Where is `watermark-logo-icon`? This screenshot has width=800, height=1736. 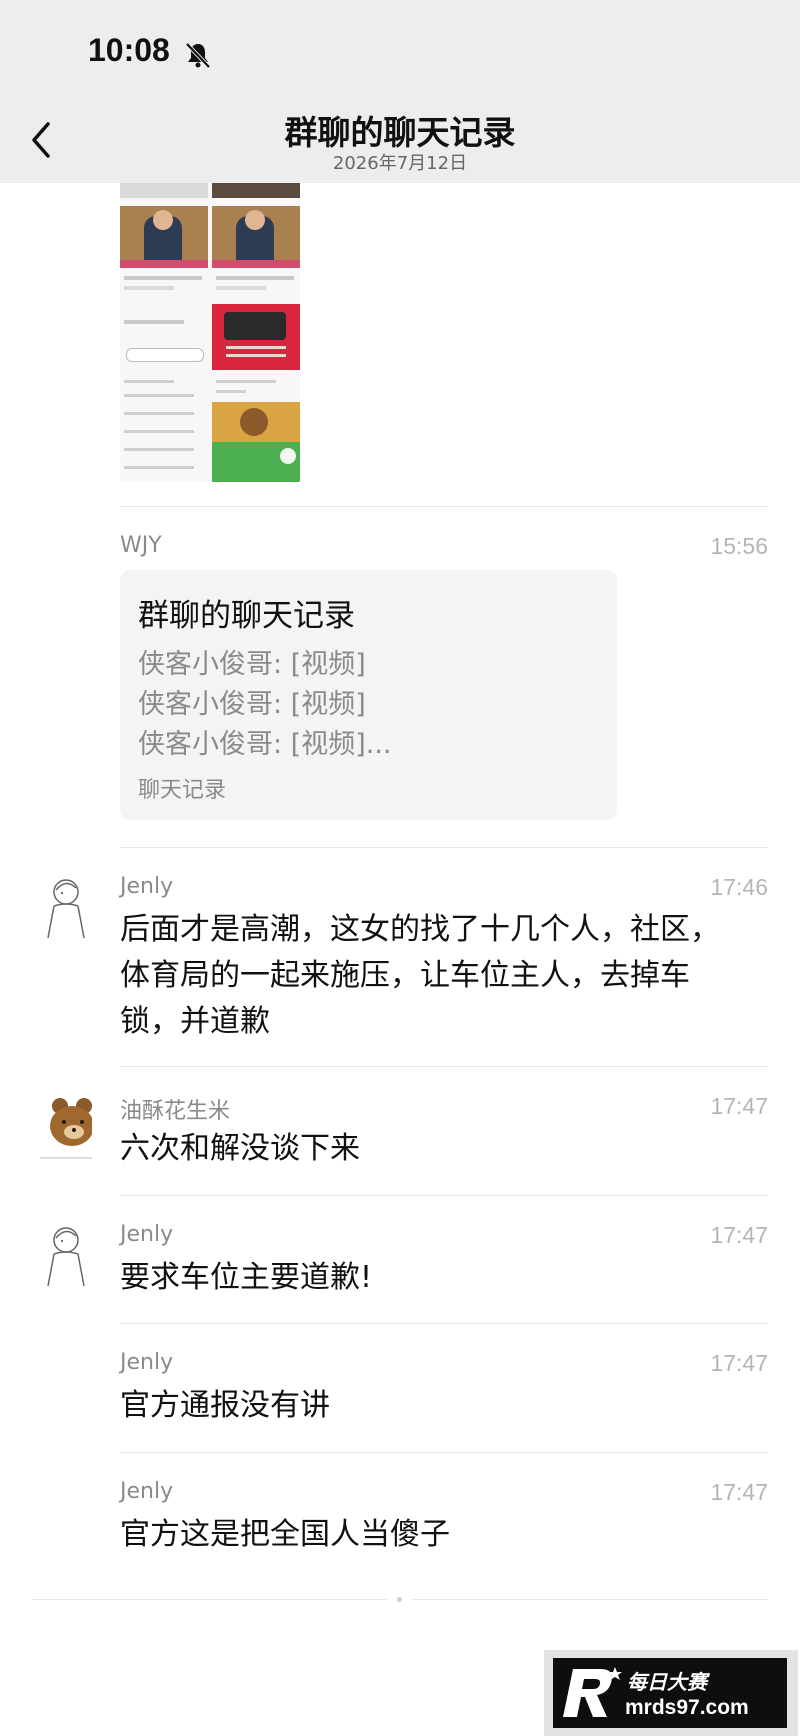
watermark-logo-icon is located at coordinates (592, 1692).